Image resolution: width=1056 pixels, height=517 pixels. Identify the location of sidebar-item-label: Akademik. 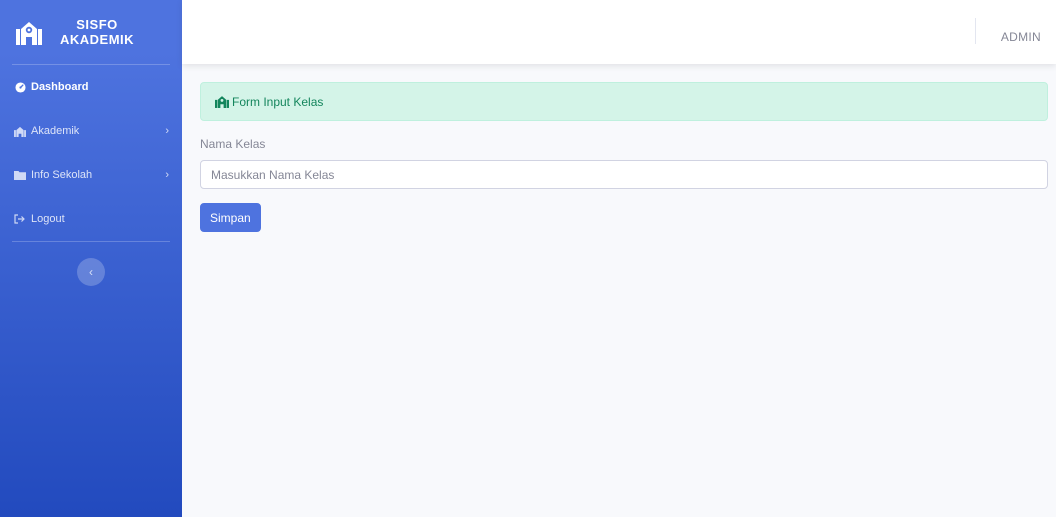
(55, 131).